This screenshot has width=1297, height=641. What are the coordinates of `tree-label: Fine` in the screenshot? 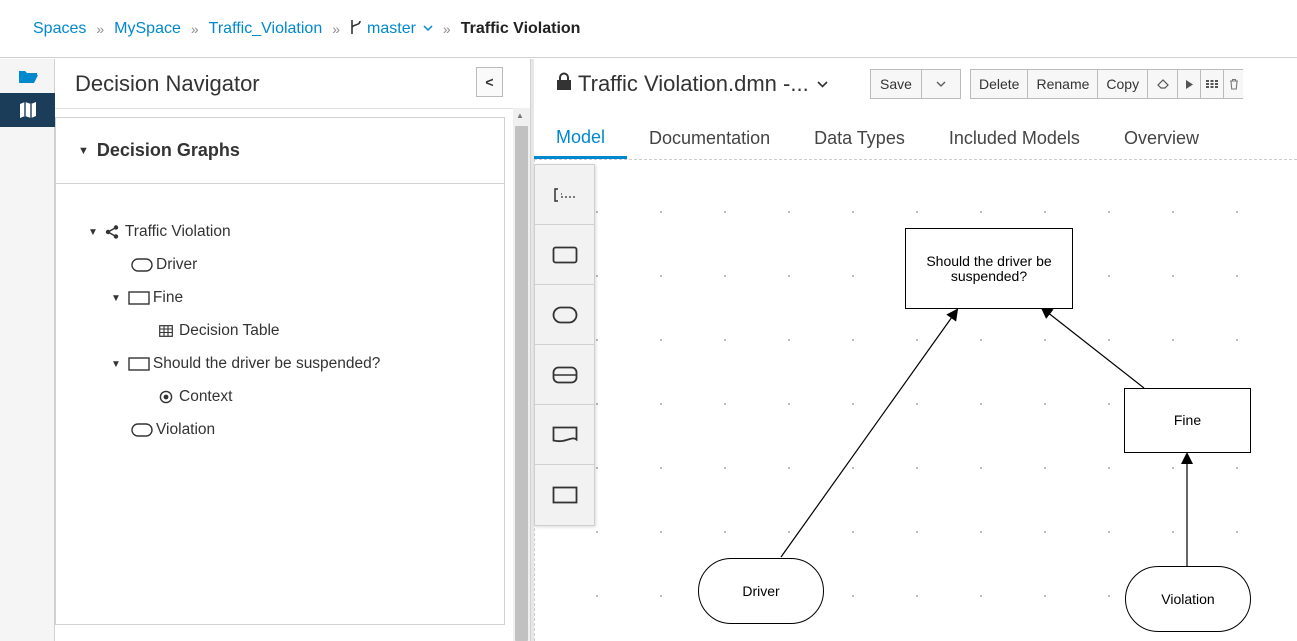 It's located at (168, 297).